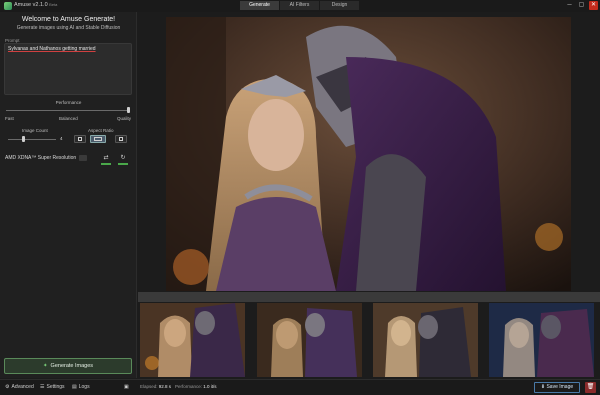 Image resolution: width=600 pixels, height=395 pixels. Describe the element at coordinates (149, 386) in the screenshot. I see `elapsed-label: Elapsed:` at that location.